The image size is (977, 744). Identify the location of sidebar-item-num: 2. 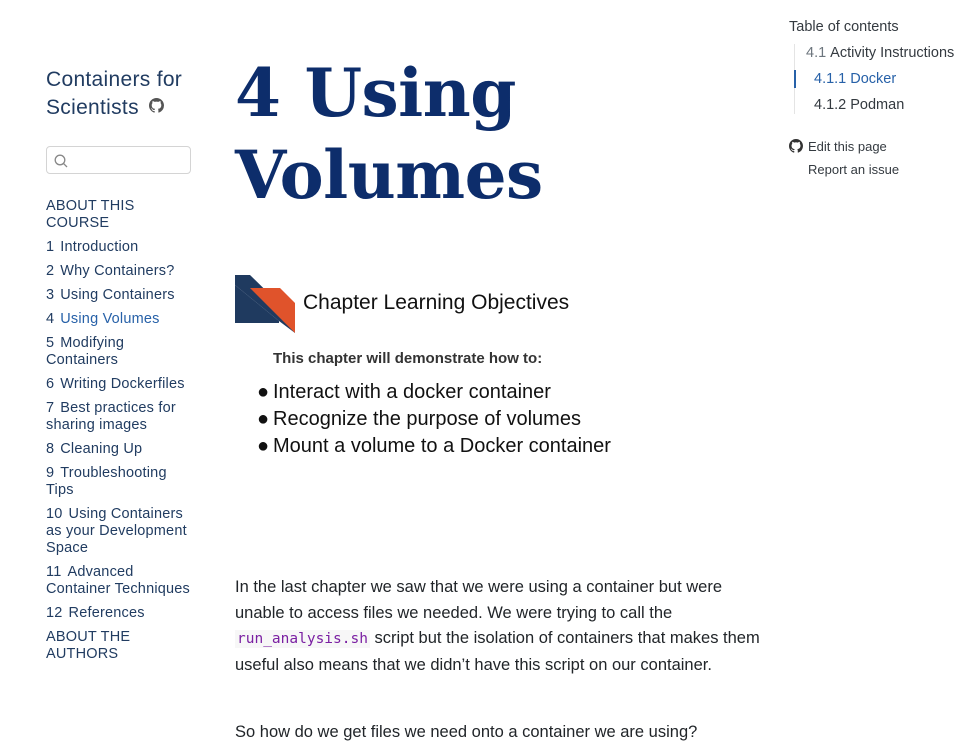
(50, 271).